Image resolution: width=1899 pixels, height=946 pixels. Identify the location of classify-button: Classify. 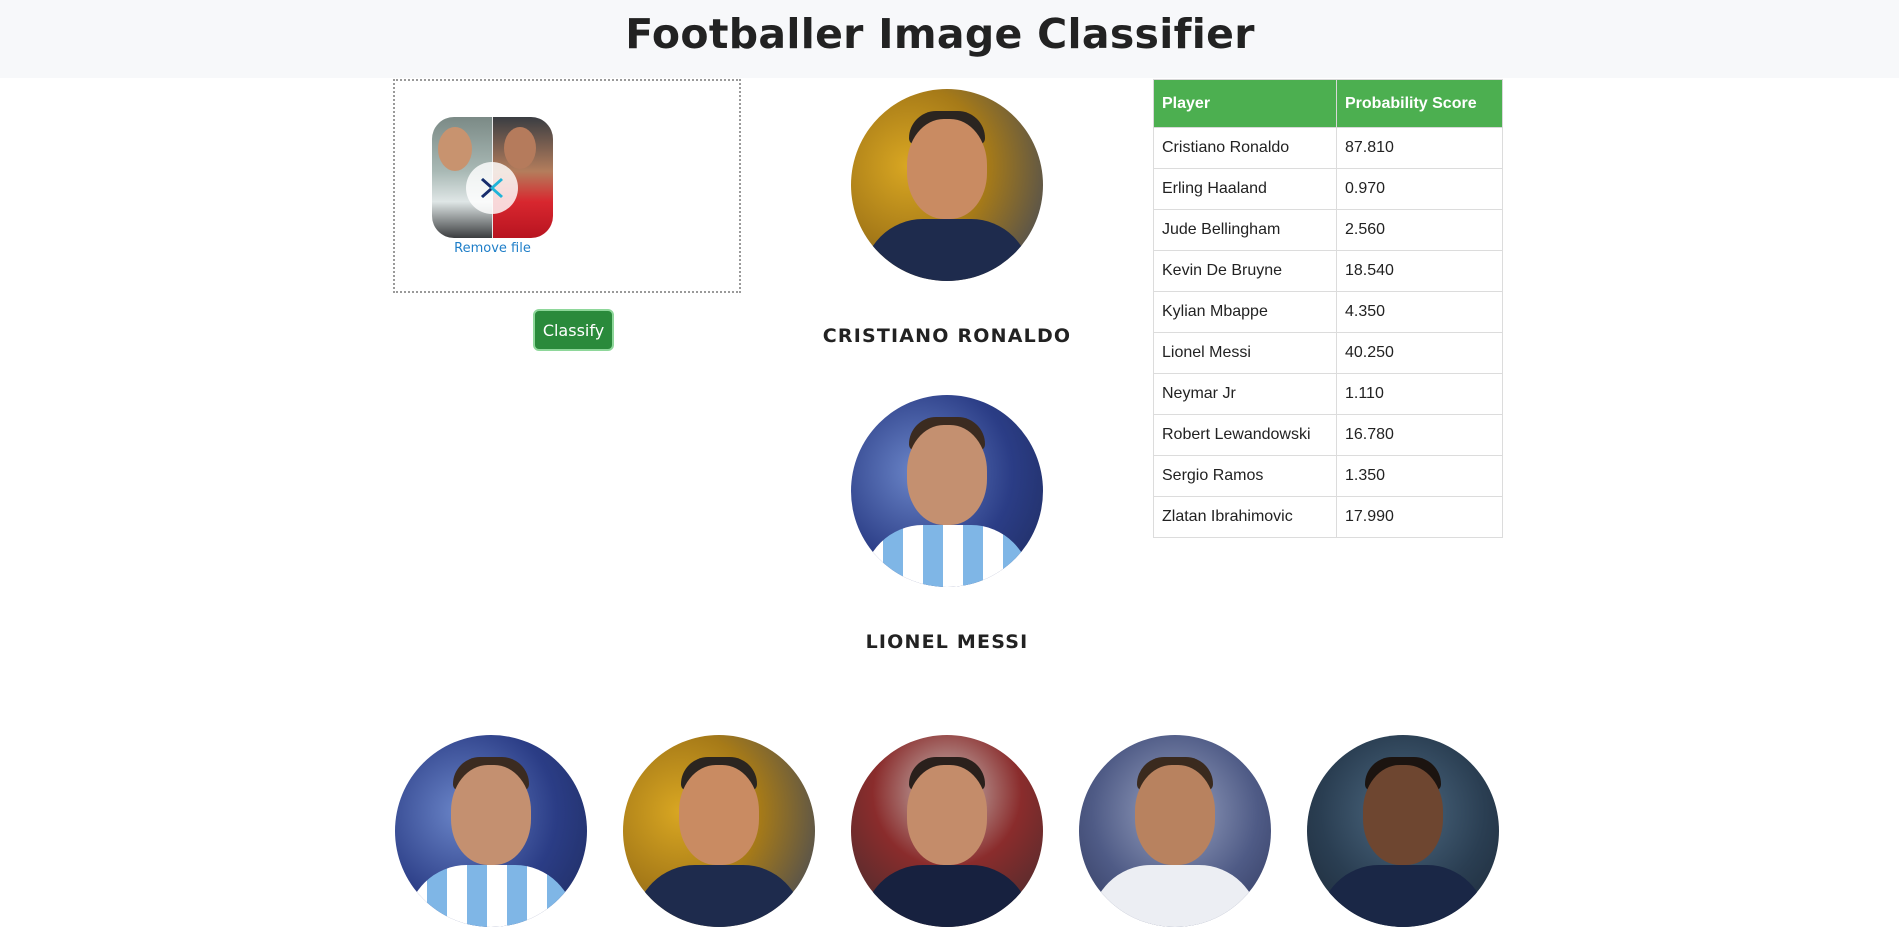
(573, 330).